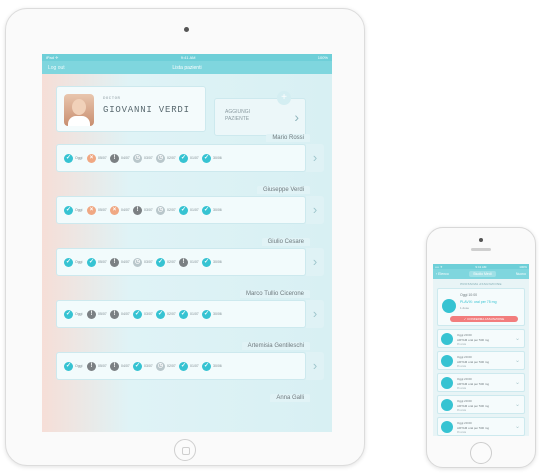  What do you see at coordinates (521, 274) in the screenshot?
I see `ip-new-button: Nuovo` at bounding box center [521, 274].